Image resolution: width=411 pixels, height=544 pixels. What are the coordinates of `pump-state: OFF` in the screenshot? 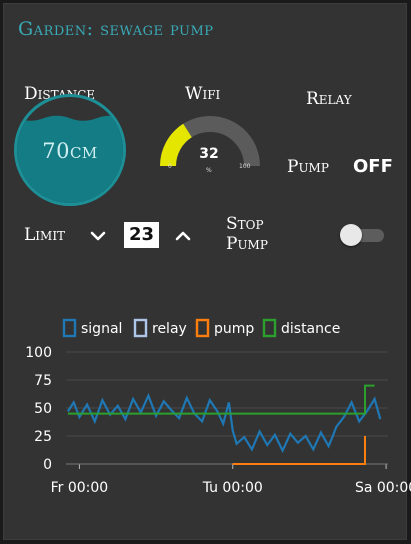 It's located at (373, 166).